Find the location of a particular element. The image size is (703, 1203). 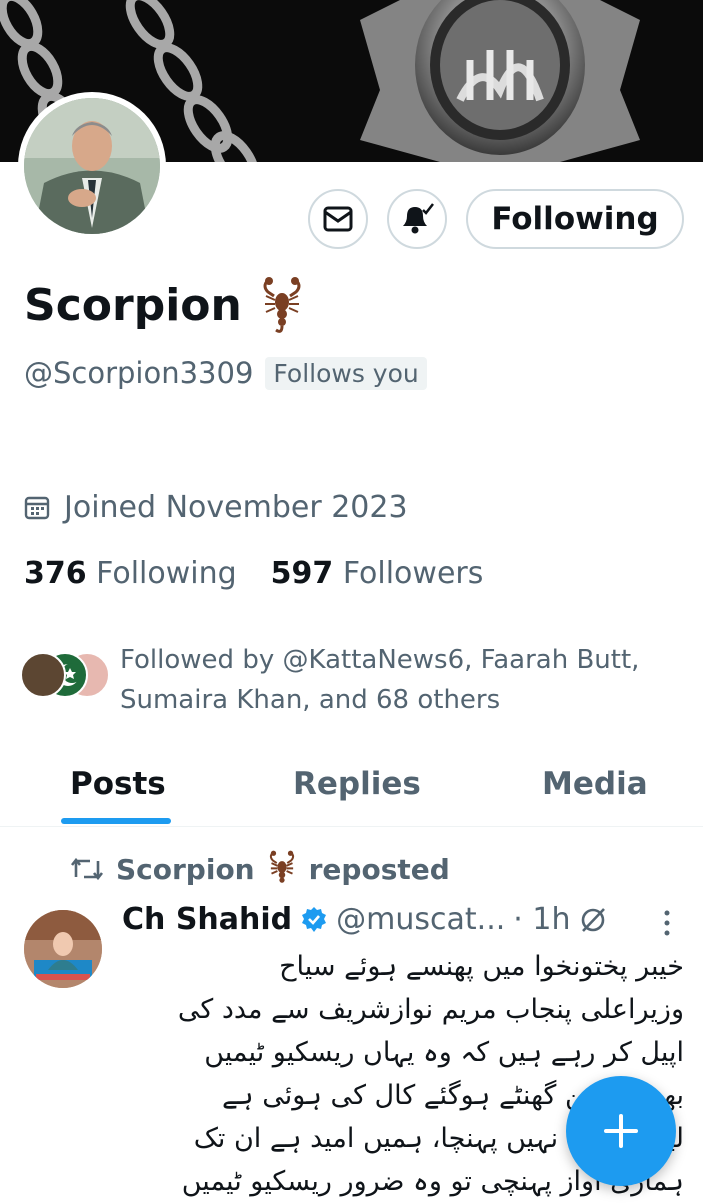

post-text-line: خیبر پختونخوا میں پھنسے ہوئے سیاح is located at coordinates (481, 966).